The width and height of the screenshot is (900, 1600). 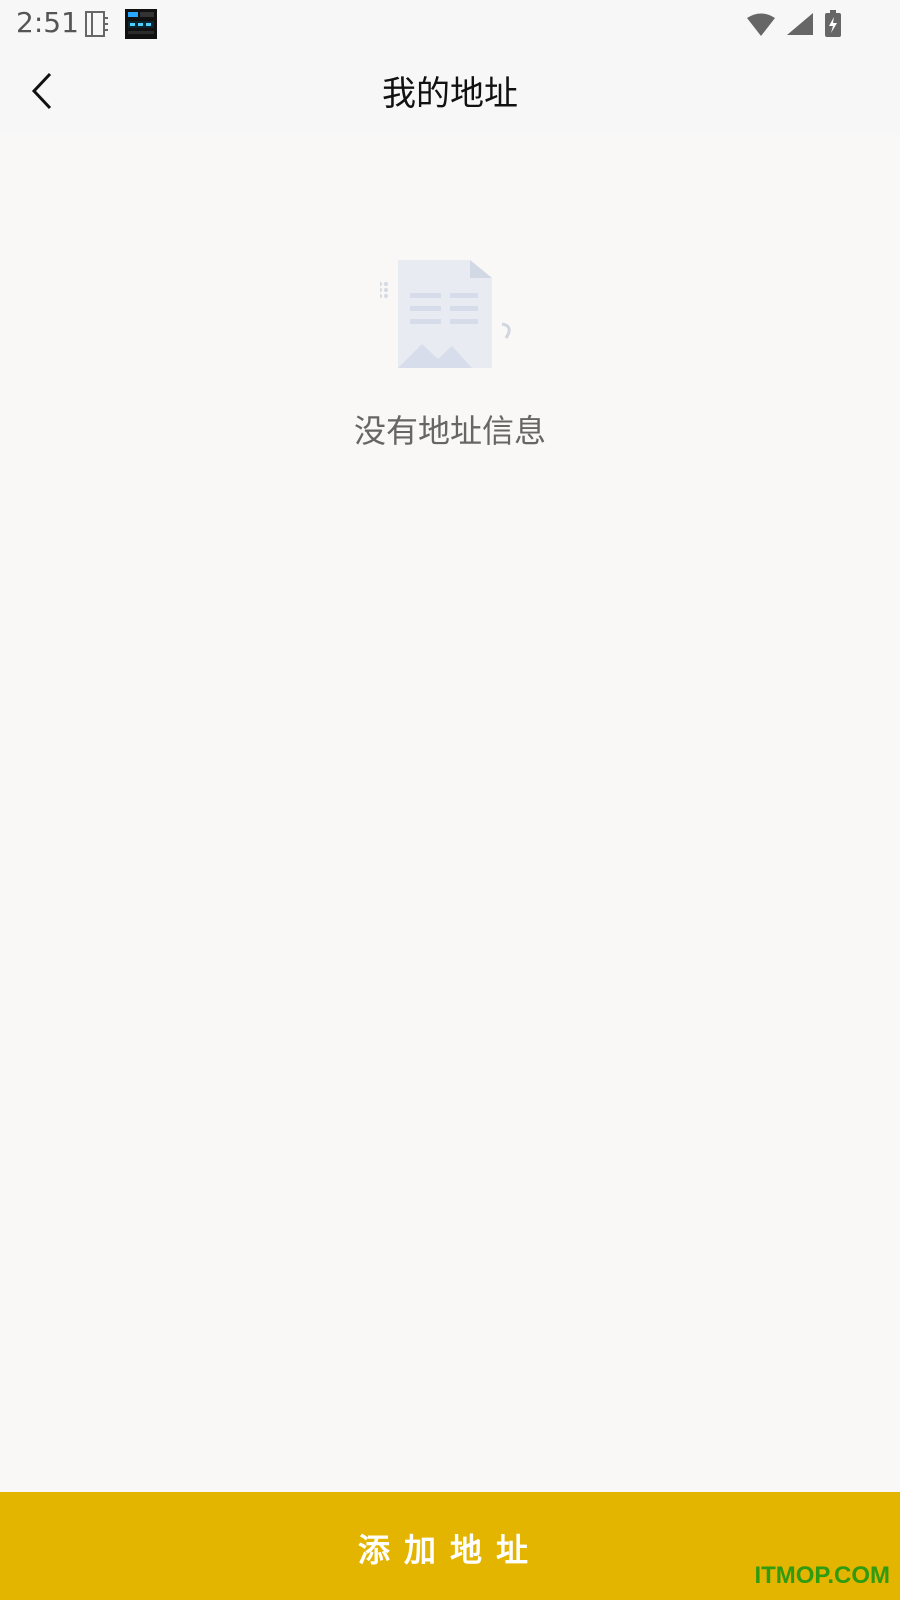 I want to click on notebook-icon, so click(x=96, y=24).